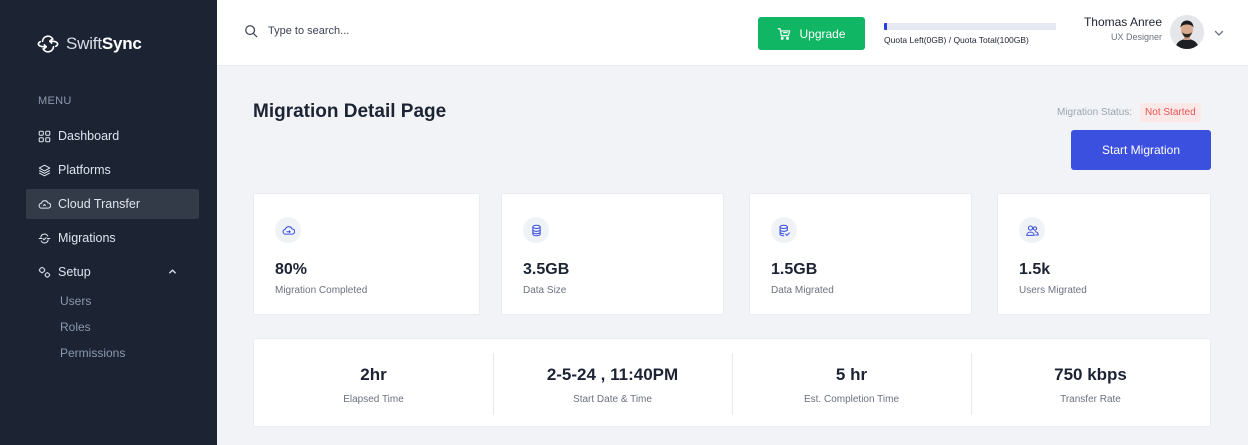 The width and height of the screenshot is (1248, 445). What do you see at coordinates (44, 272) in the screenshot?
I see `setup-icon` at bounding box center [44, 272].